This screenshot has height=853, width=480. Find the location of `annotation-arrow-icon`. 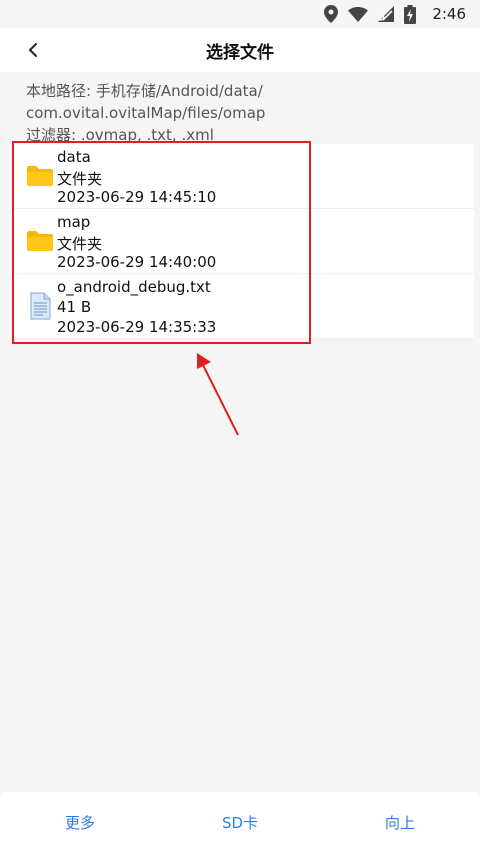

annotation-arrow-icon is located at coordinates (218, 394).